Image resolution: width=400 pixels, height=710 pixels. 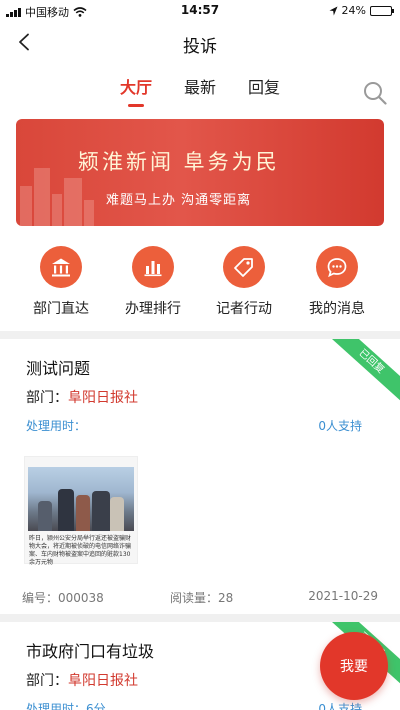 I want to click on search-icon, so click(x=375, y=93).